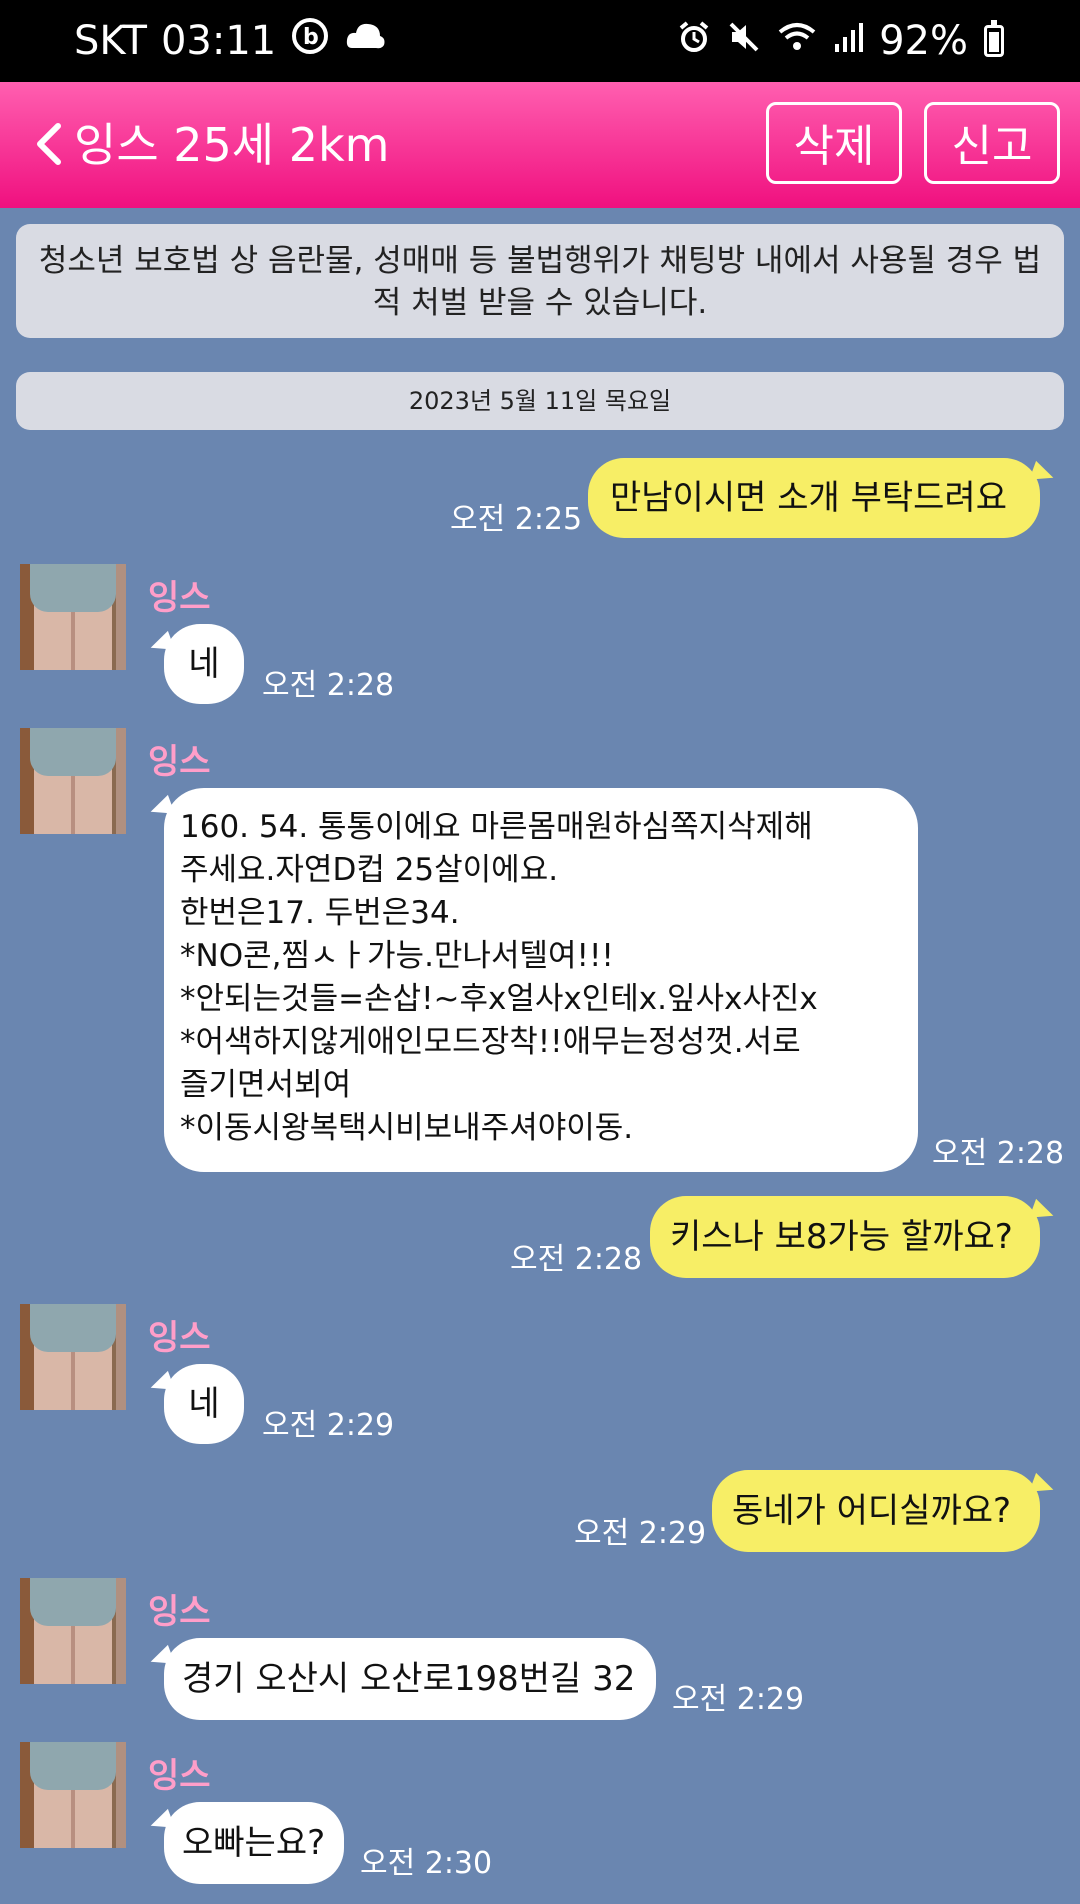  What do you see at coordinates (218, 41) in the screenshot?
I see `clock: 03:11` at bounding box center [218, 41].